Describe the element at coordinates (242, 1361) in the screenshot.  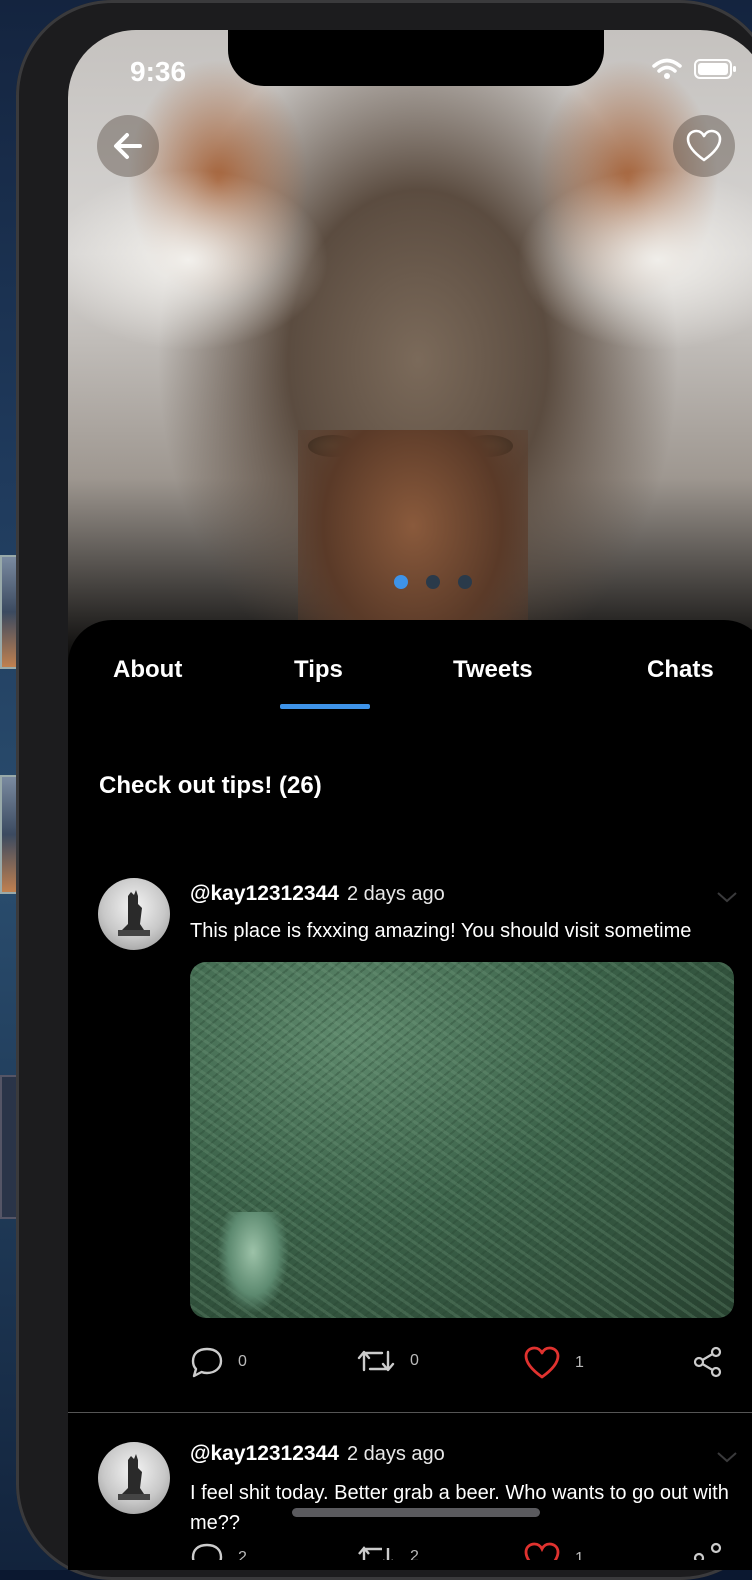
I see `comment-count: 0` at that location.